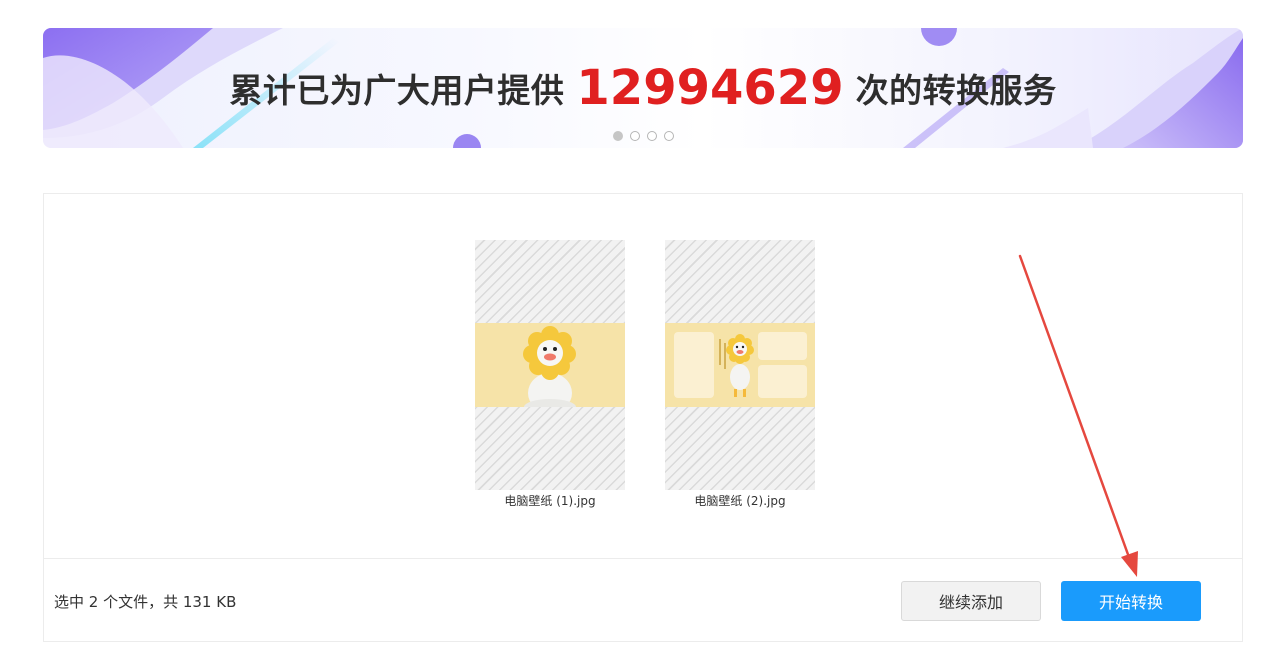 Image resolution: width=1263 pixels, height=657 pixels. I want to click on start-conversion-button: 开始转换, so click(1131, 601).